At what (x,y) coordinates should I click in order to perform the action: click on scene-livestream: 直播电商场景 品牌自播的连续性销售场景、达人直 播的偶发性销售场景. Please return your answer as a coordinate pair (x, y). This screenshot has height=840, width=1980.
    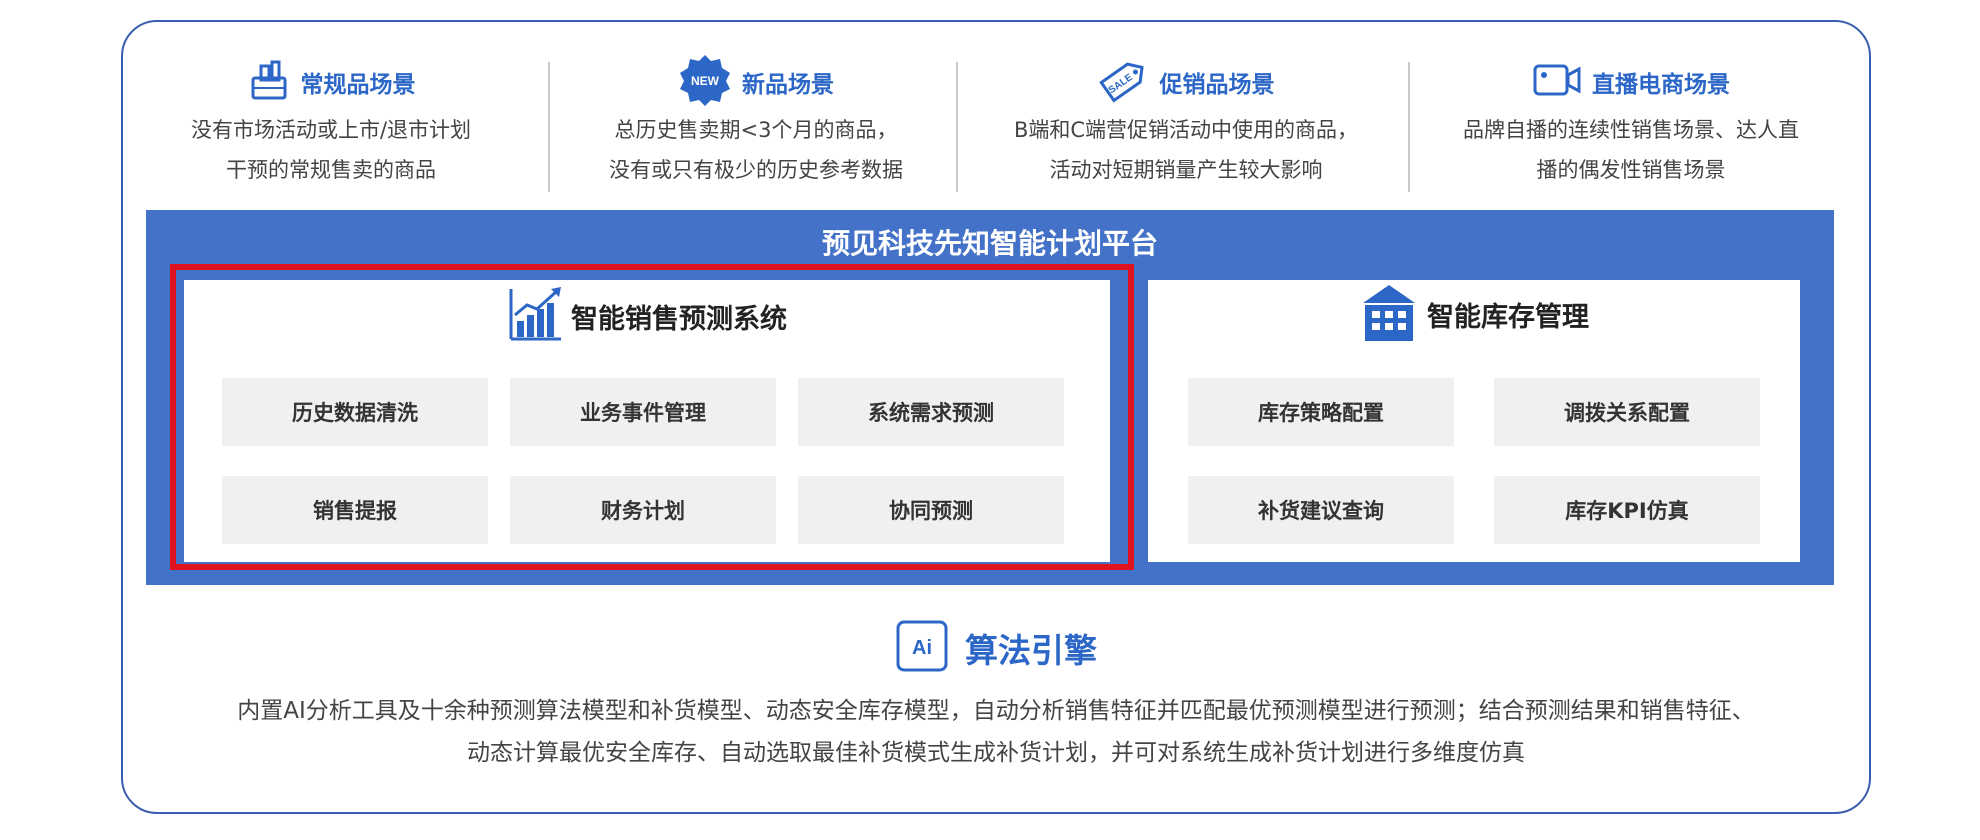
    Looking at the image, I should click on (1631, 125).